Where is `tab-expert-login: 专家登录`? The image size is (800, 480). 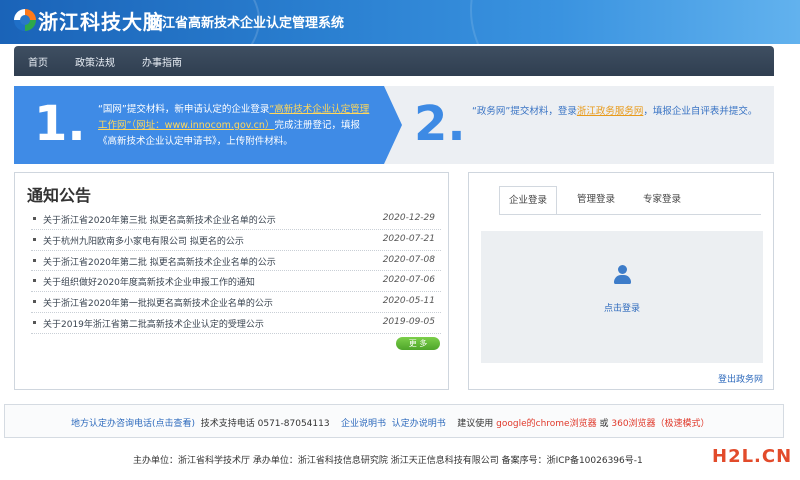
tab-expert-login: 专家登录 is located at coordinates (662, 200).